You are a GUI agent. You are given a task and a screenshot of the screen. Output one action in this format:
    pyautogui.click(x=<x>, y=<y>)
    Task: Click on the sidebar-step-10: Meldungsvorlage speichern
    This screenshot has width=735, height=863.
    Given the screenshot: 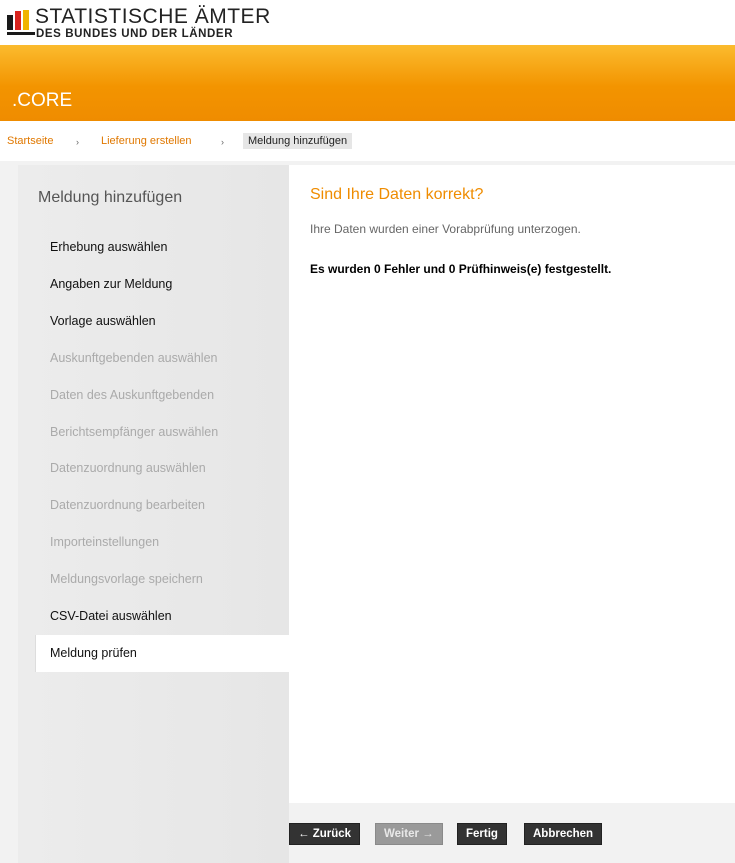 What is the action you would take?
    pyautogui.click(x=126, y=579)
    